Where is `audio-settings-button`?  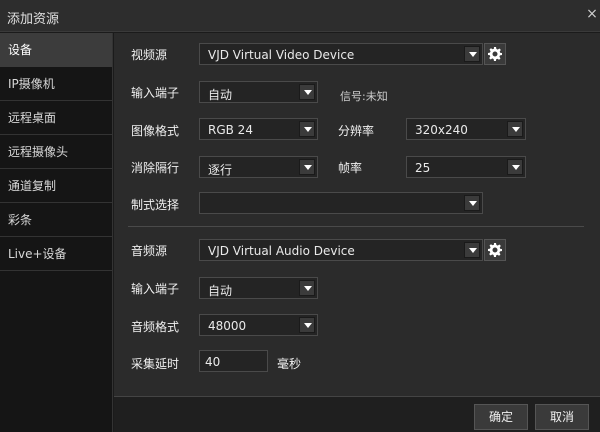 audio-settings-button is located at coordinates (495, 250).